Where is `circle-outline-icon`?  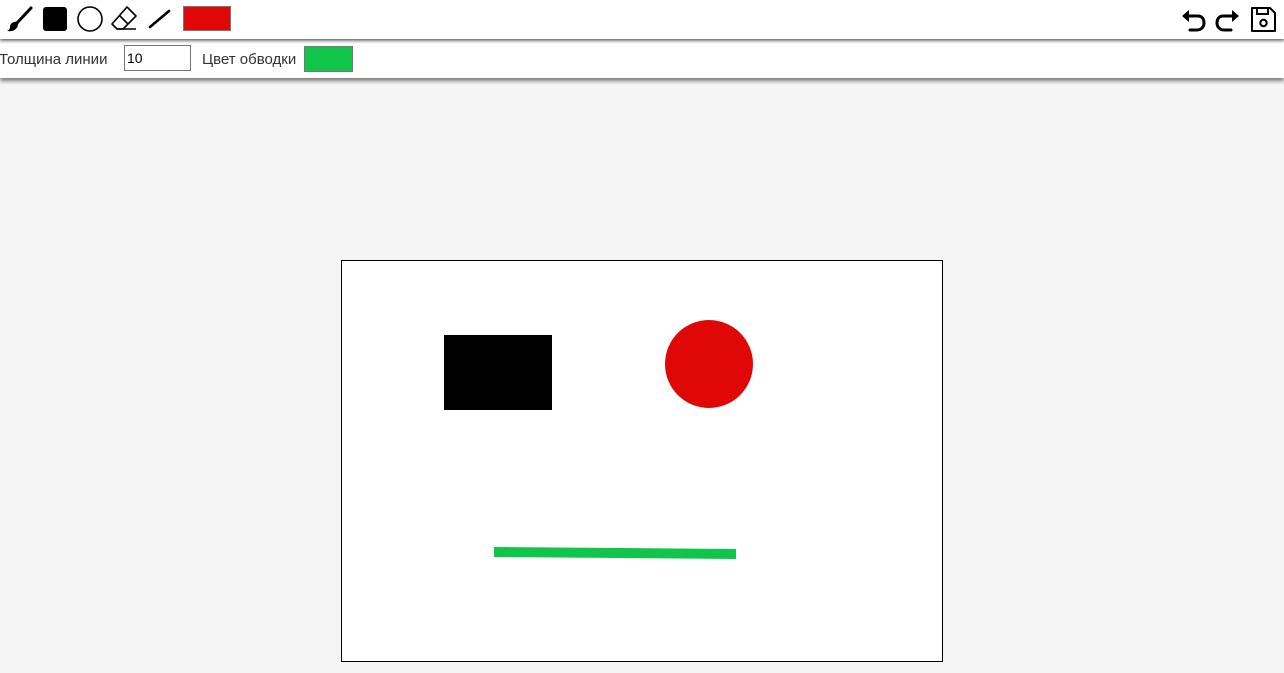 circle-outline-icon is located at coordinates (90, 19).